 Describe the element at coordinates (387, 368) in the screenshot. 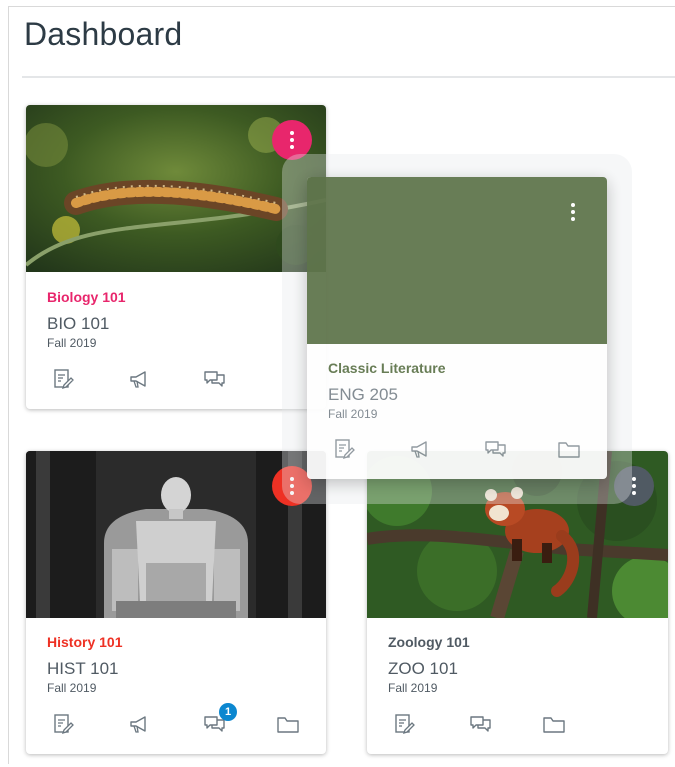

I see `course-name: Classic Literature` at that location.